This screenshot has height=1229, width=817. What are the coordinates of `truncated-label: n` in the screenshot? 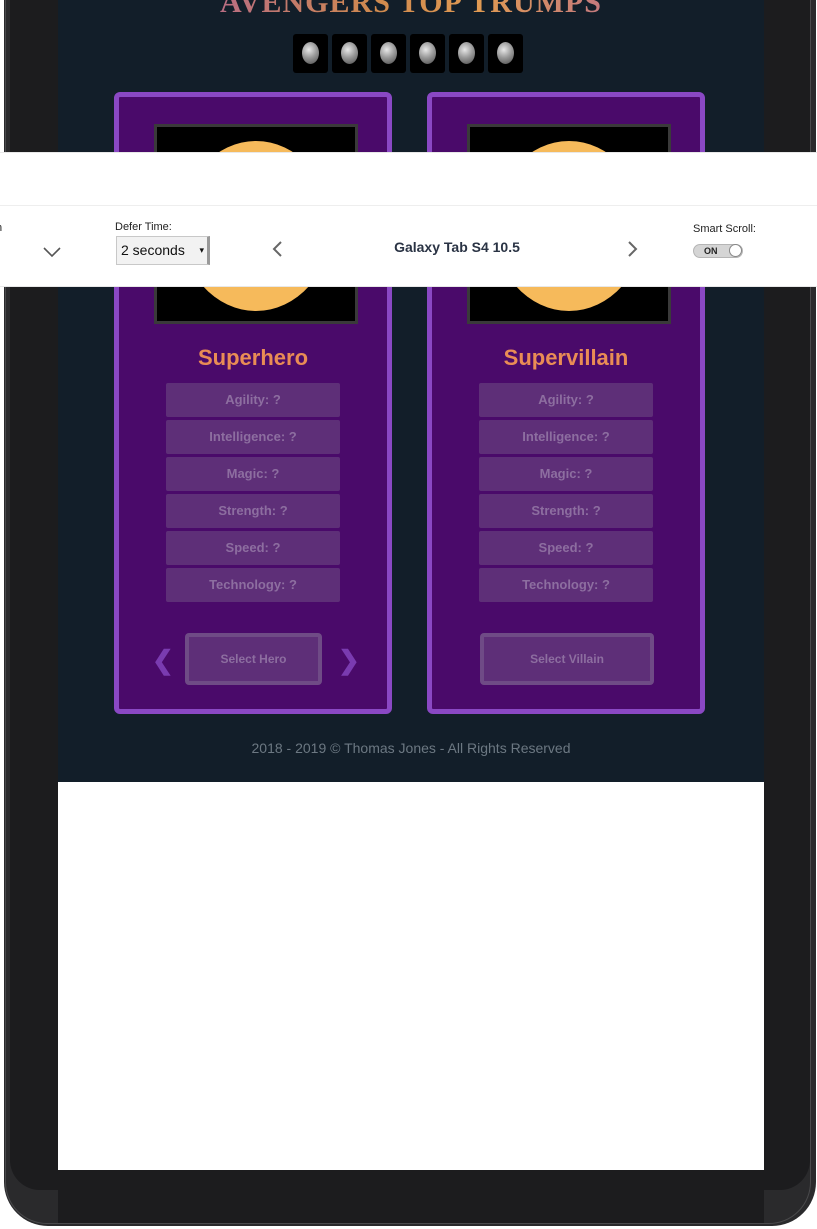 It's located at (1, 228).